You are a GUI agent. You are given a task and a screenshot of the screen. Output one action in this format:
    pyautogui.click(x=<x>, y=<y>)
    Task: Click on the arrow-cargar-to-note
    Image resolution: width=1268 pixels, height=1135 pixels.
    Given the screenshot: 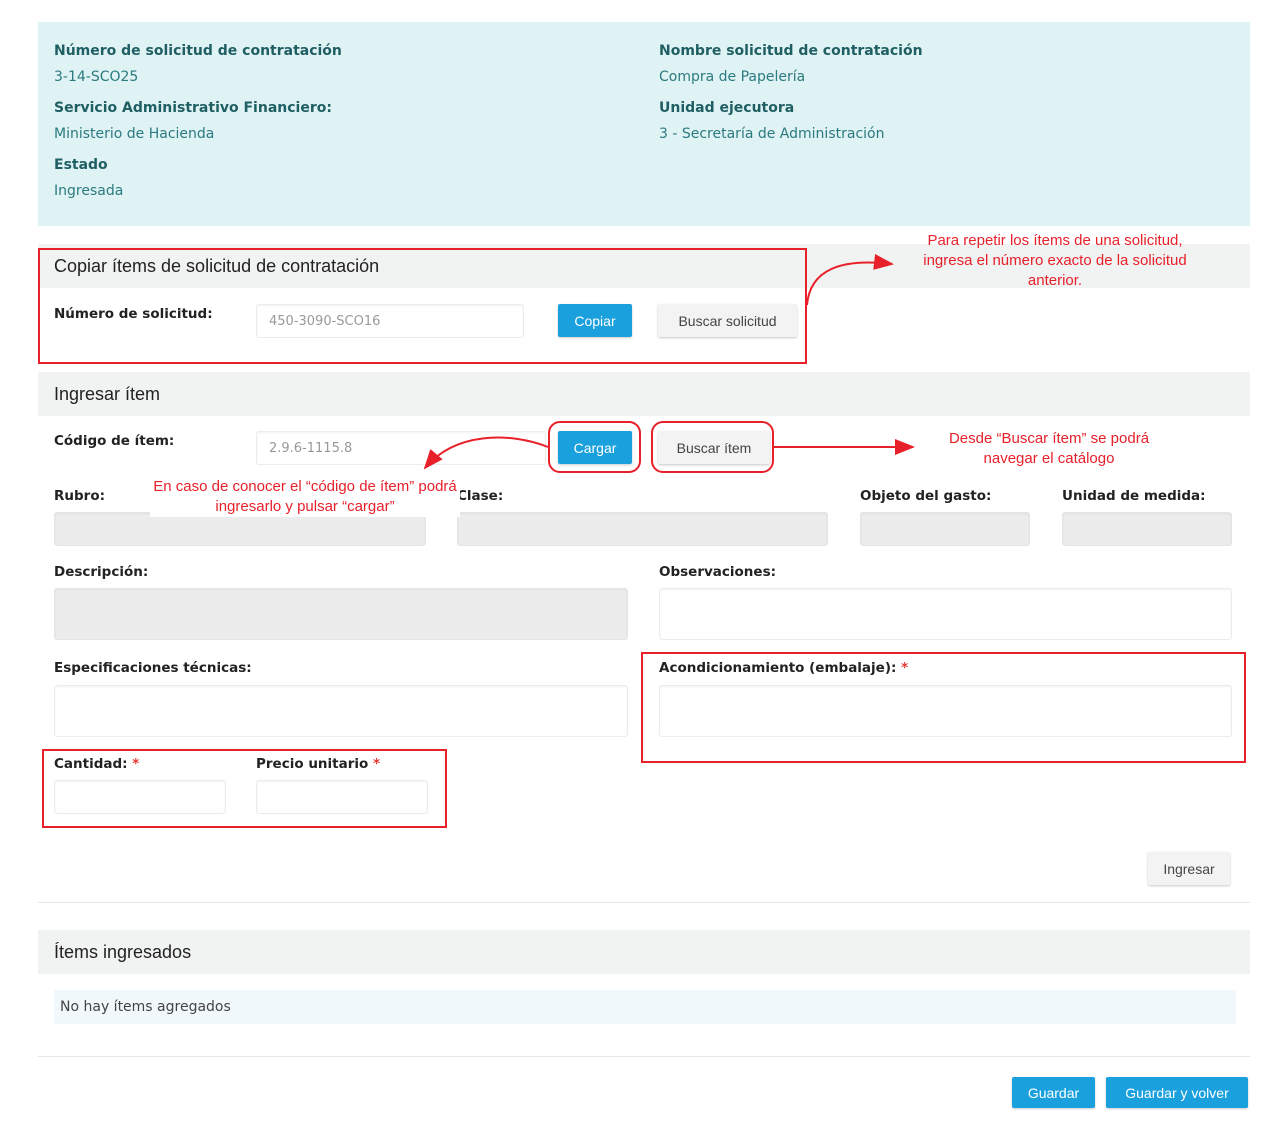 What is the action you would take?
    pyautogui.click(x=486, y=453)
    